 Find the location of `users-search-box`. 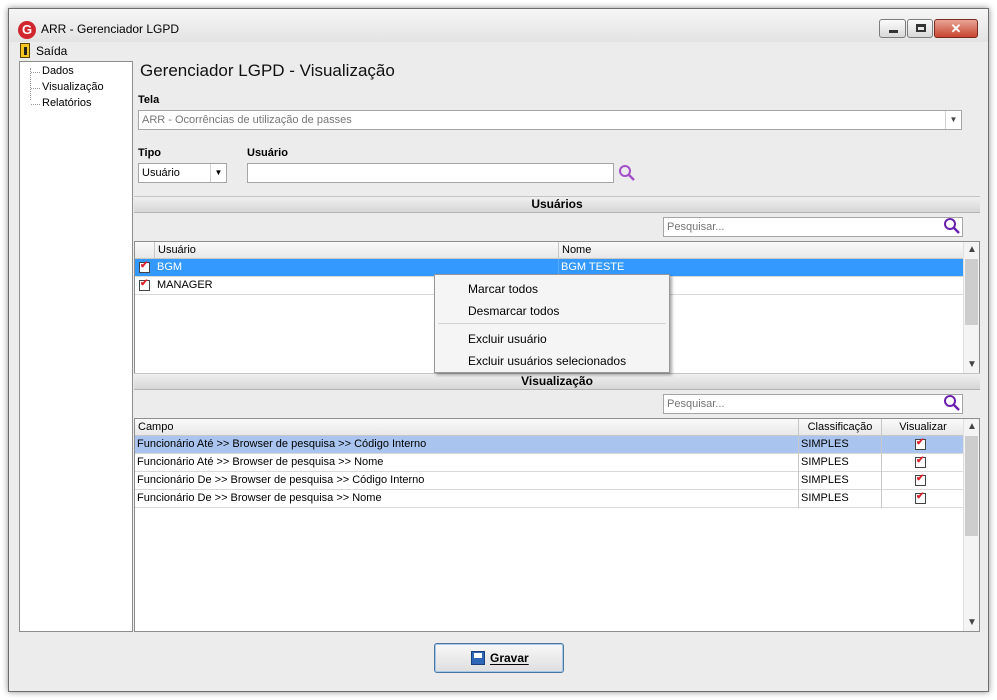

users-search-box is located at coordinates (813, 227).